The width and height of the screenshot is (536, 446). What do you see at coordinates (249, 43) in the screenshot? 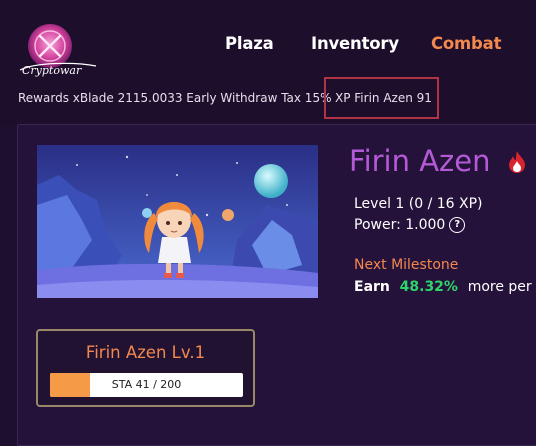
I see `nav-plaza: Plaza` at bounding box center [249, 43].